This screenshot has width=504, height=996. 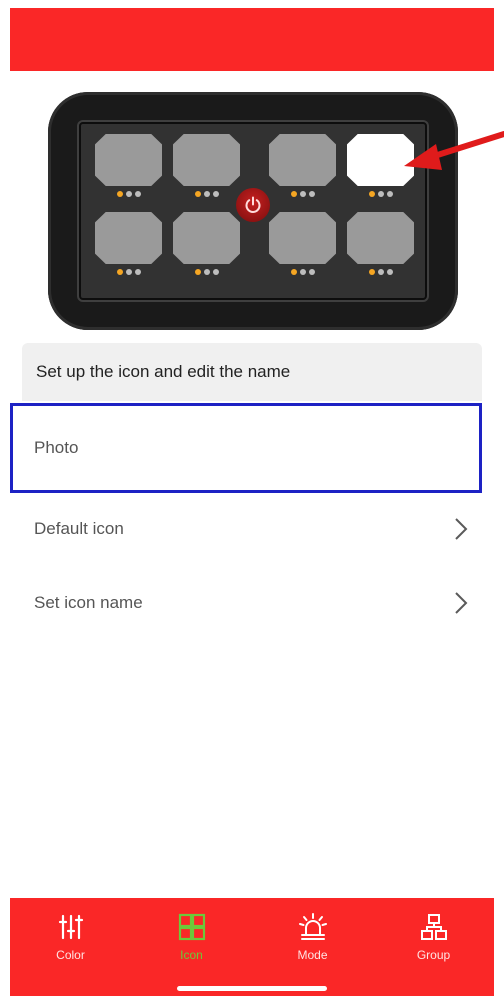 I want to click on section-header: Set up the icon and edit the name, so click(x=252, y=372).